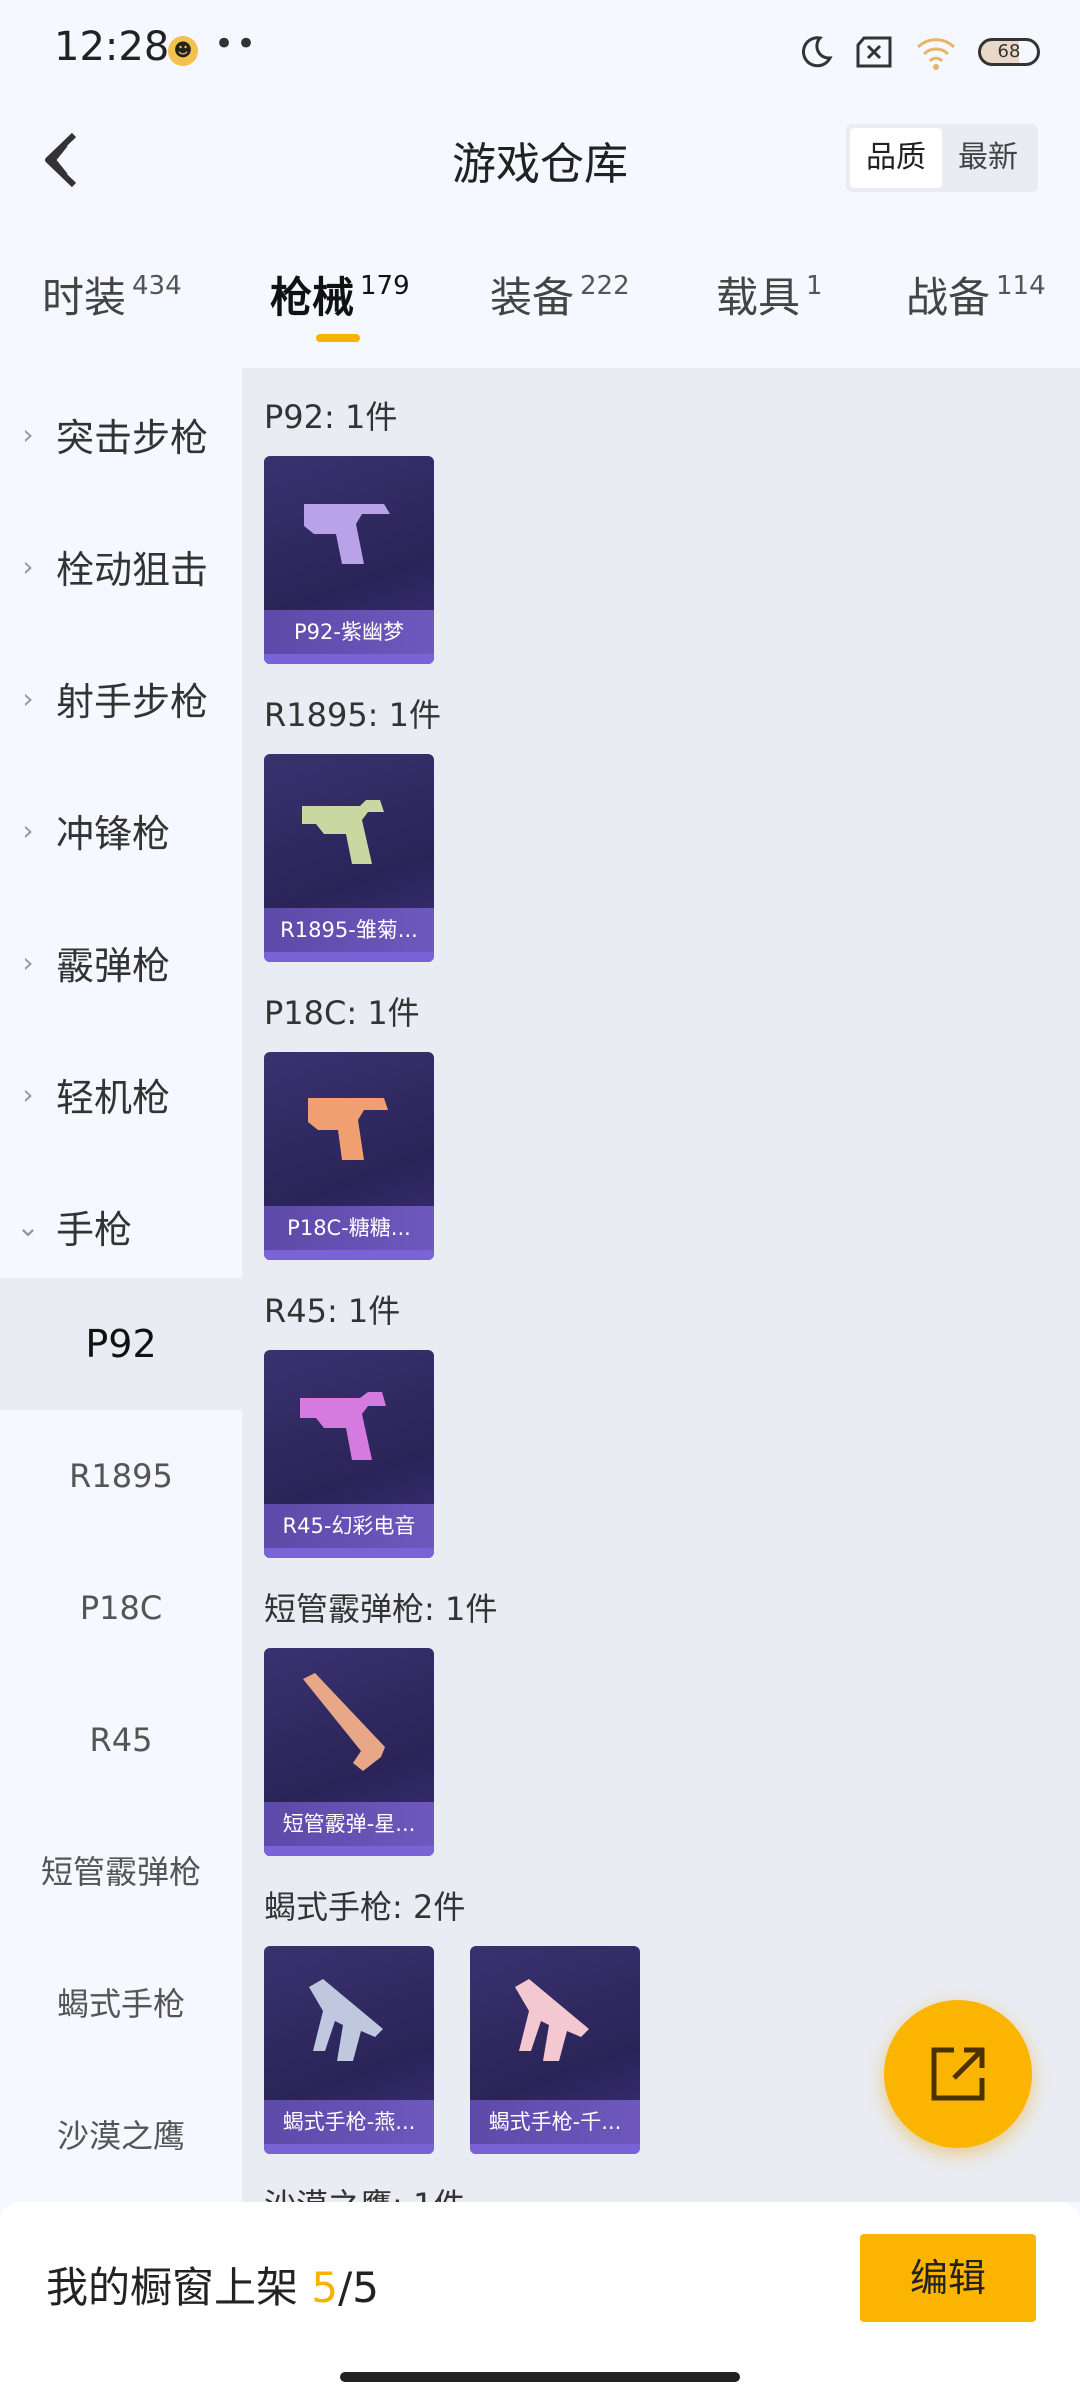 This screenshot has height=2400, width=1080. What do you see at coordinates (121, 2136) in the screenshot?
I see `sidebar-subitem-desert-eagle: 沙漠之鹰` at bounding box center [121, 2136].